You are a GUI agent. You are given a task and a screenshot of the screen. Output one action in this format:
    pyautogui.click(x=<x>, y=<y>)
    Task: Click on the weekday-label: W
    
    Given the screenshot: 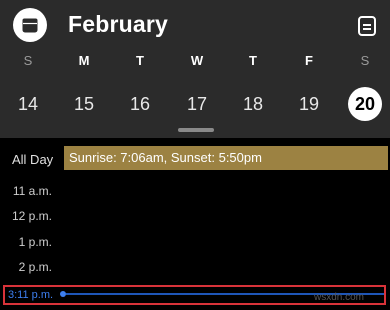 What is the action you would take?
    pyautogui.click(x=197, y=60)
    